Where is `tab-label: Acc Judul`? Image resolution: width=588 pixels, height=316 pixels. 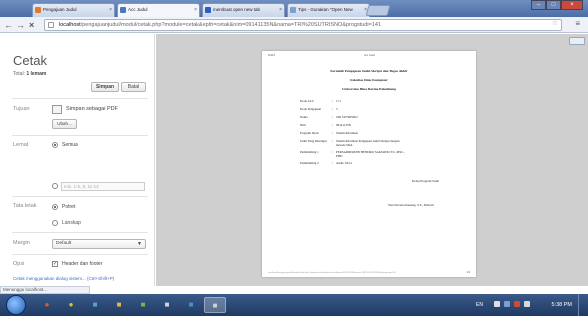
tab-label: Acc Judul is located at coordinates (138, 9).